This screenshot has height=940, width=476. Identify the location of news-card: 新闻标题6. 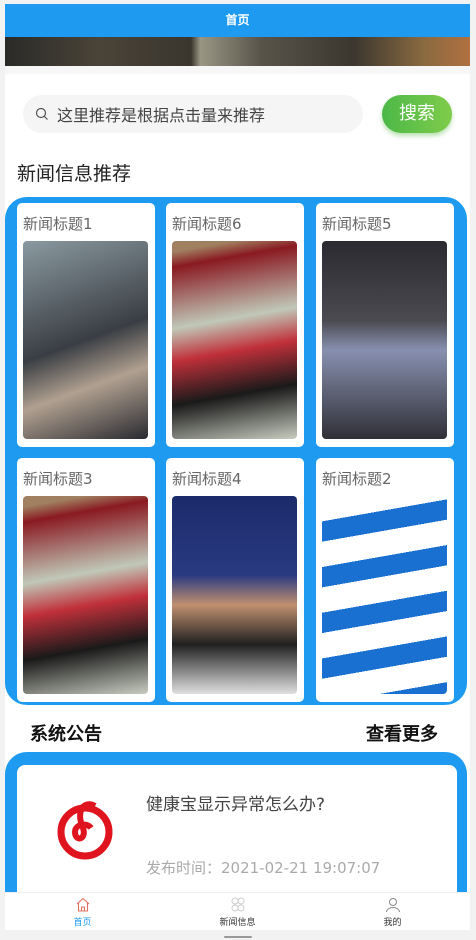
(235, 325).